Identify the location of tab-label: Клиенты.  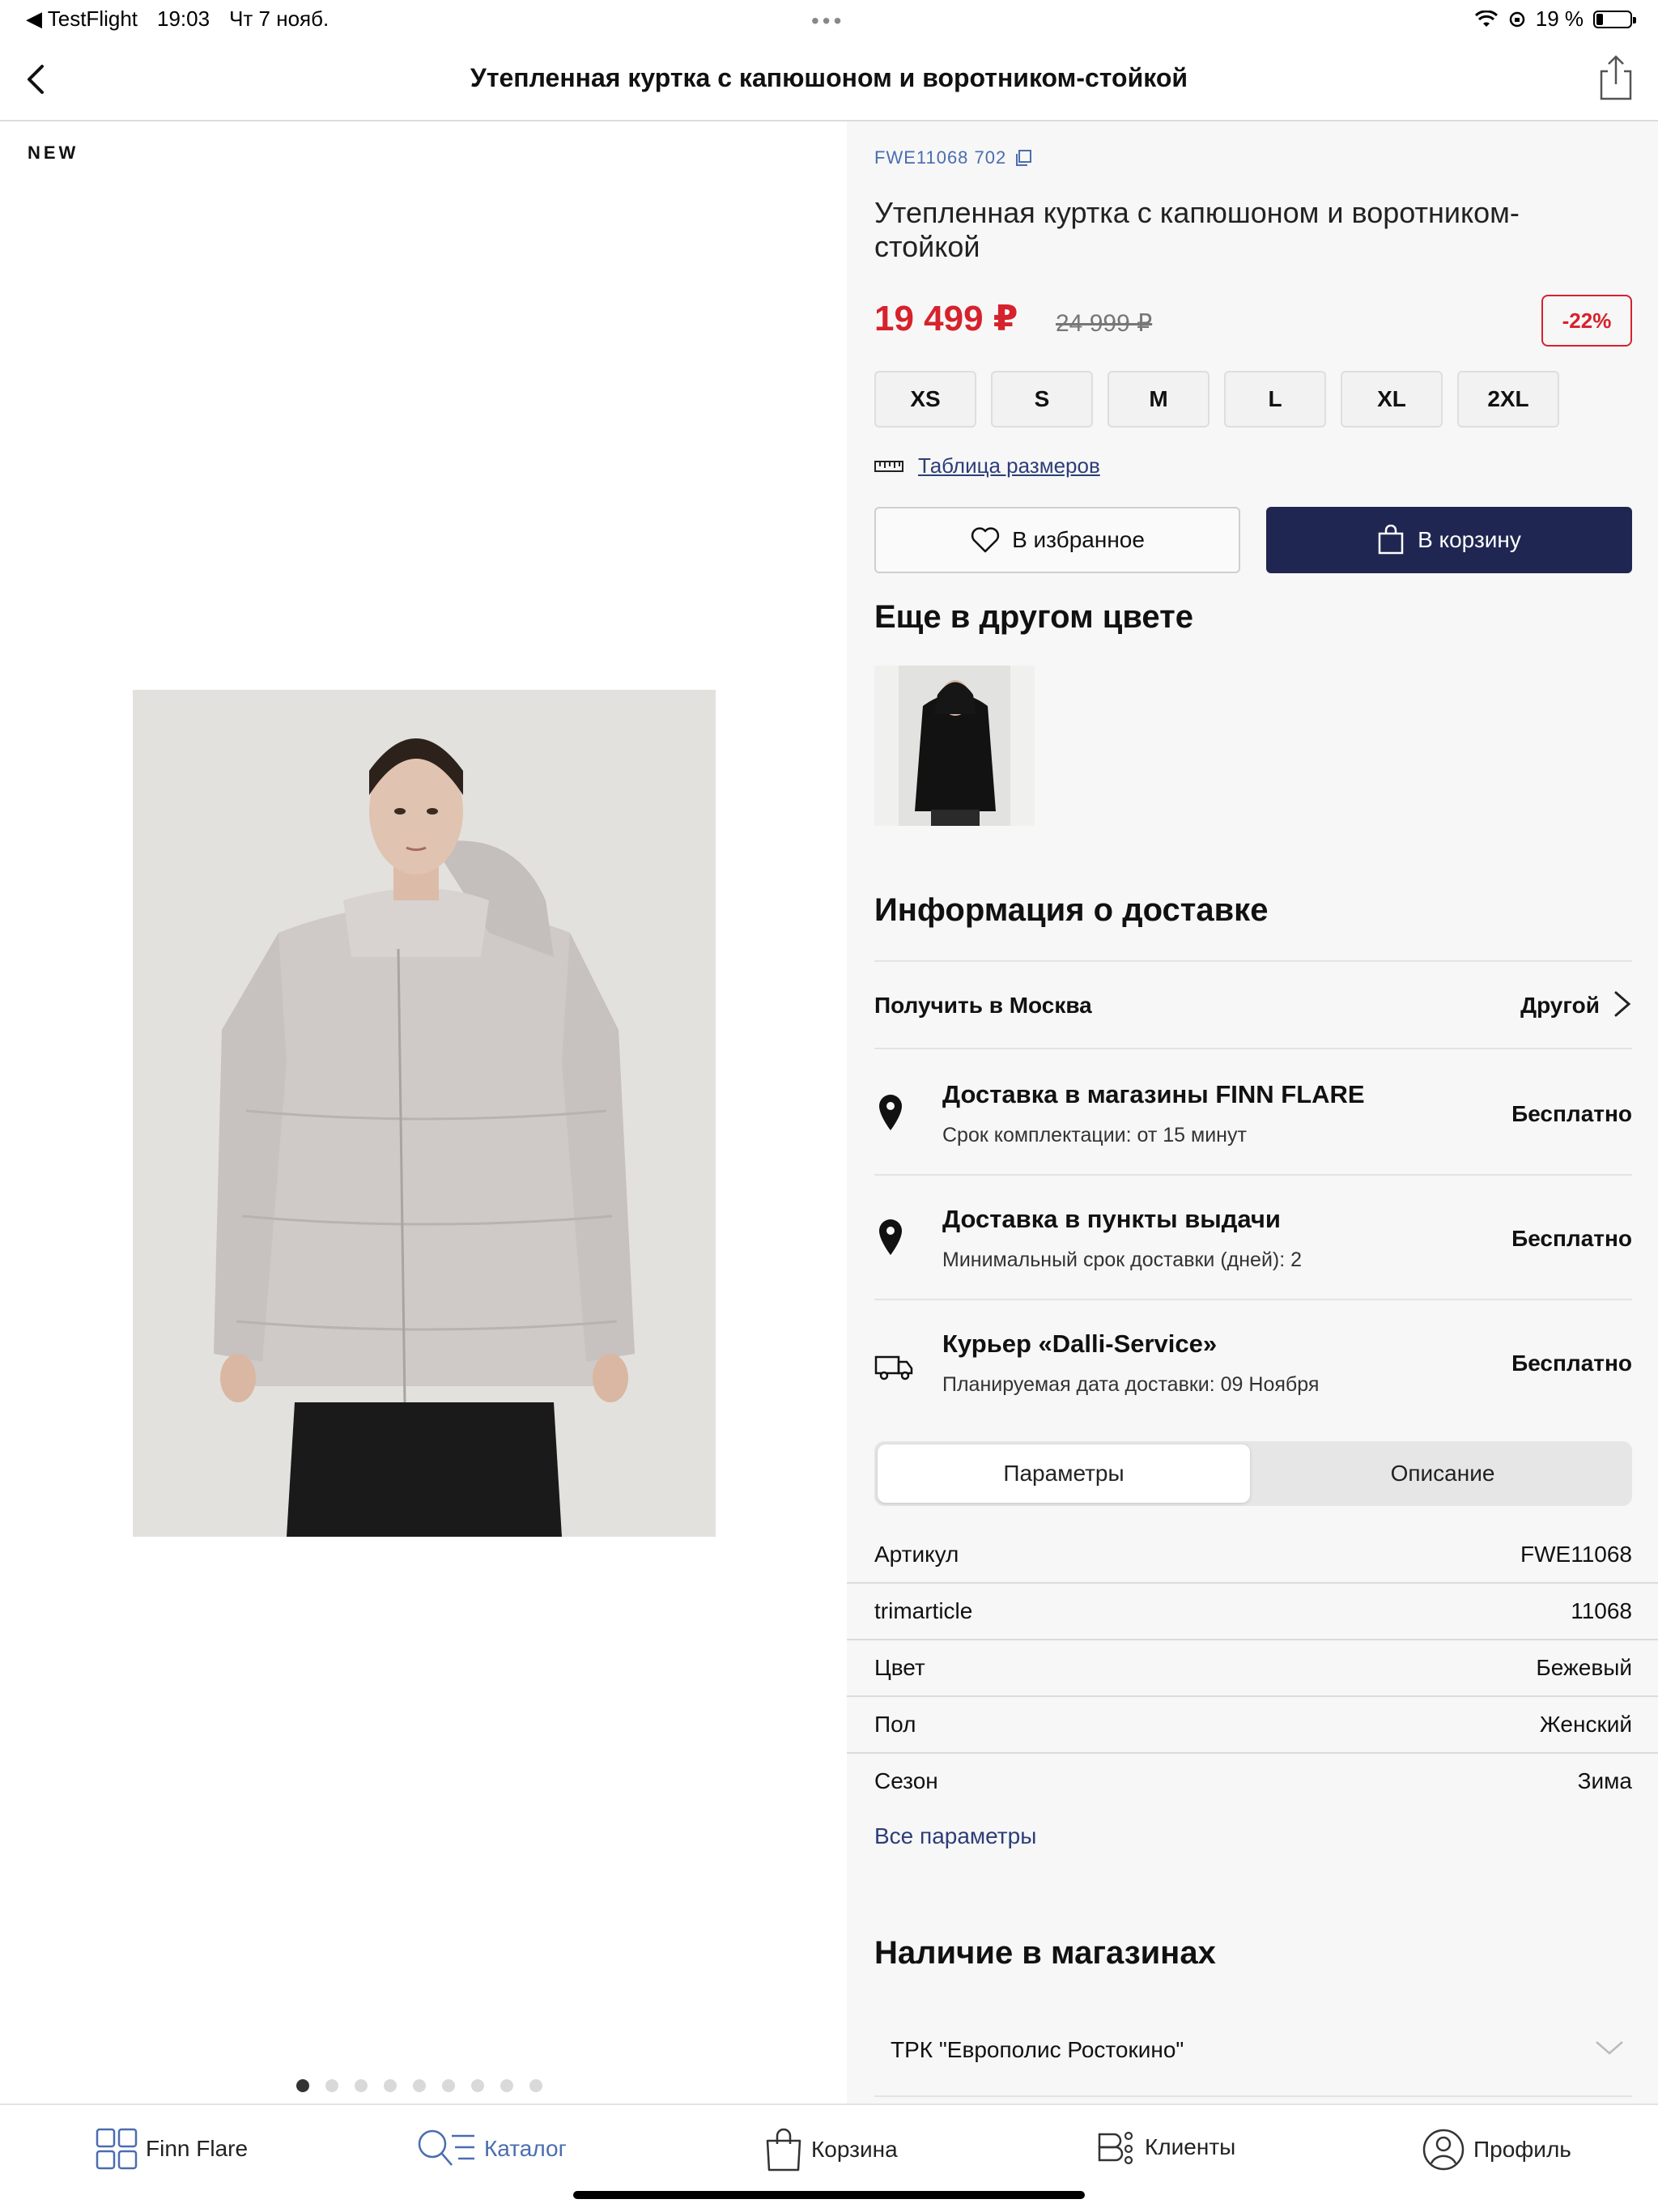
(1190, 2147).